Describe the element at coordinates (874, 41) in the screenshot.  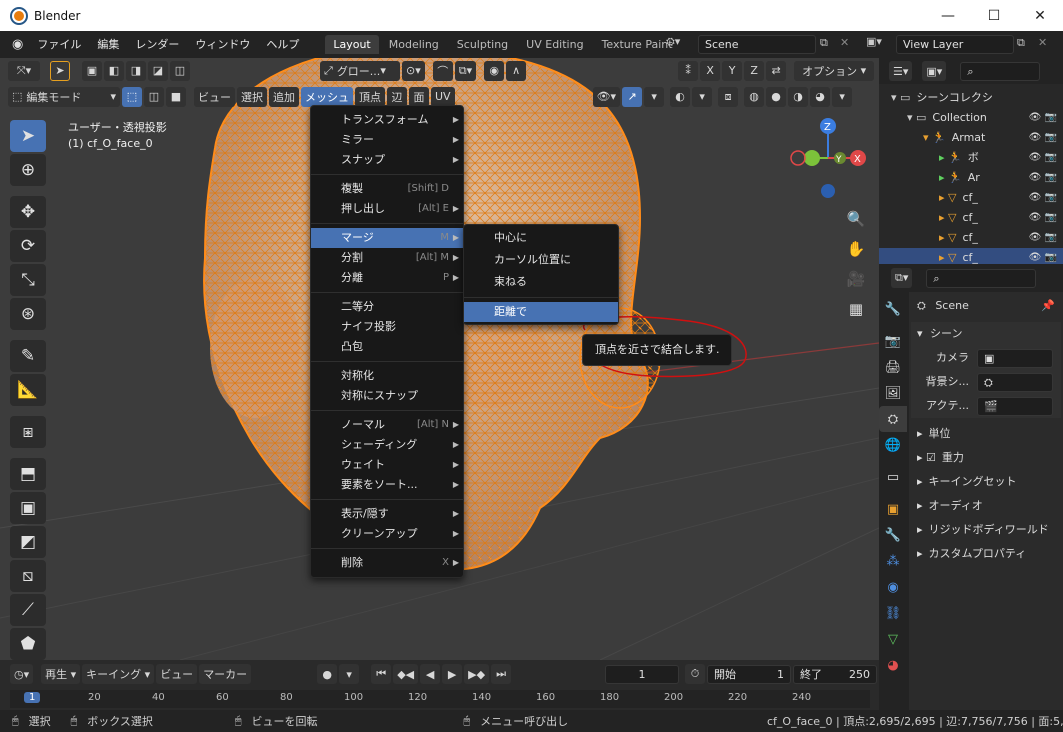
I see `view-layer-icon: ▣▾` at that location.